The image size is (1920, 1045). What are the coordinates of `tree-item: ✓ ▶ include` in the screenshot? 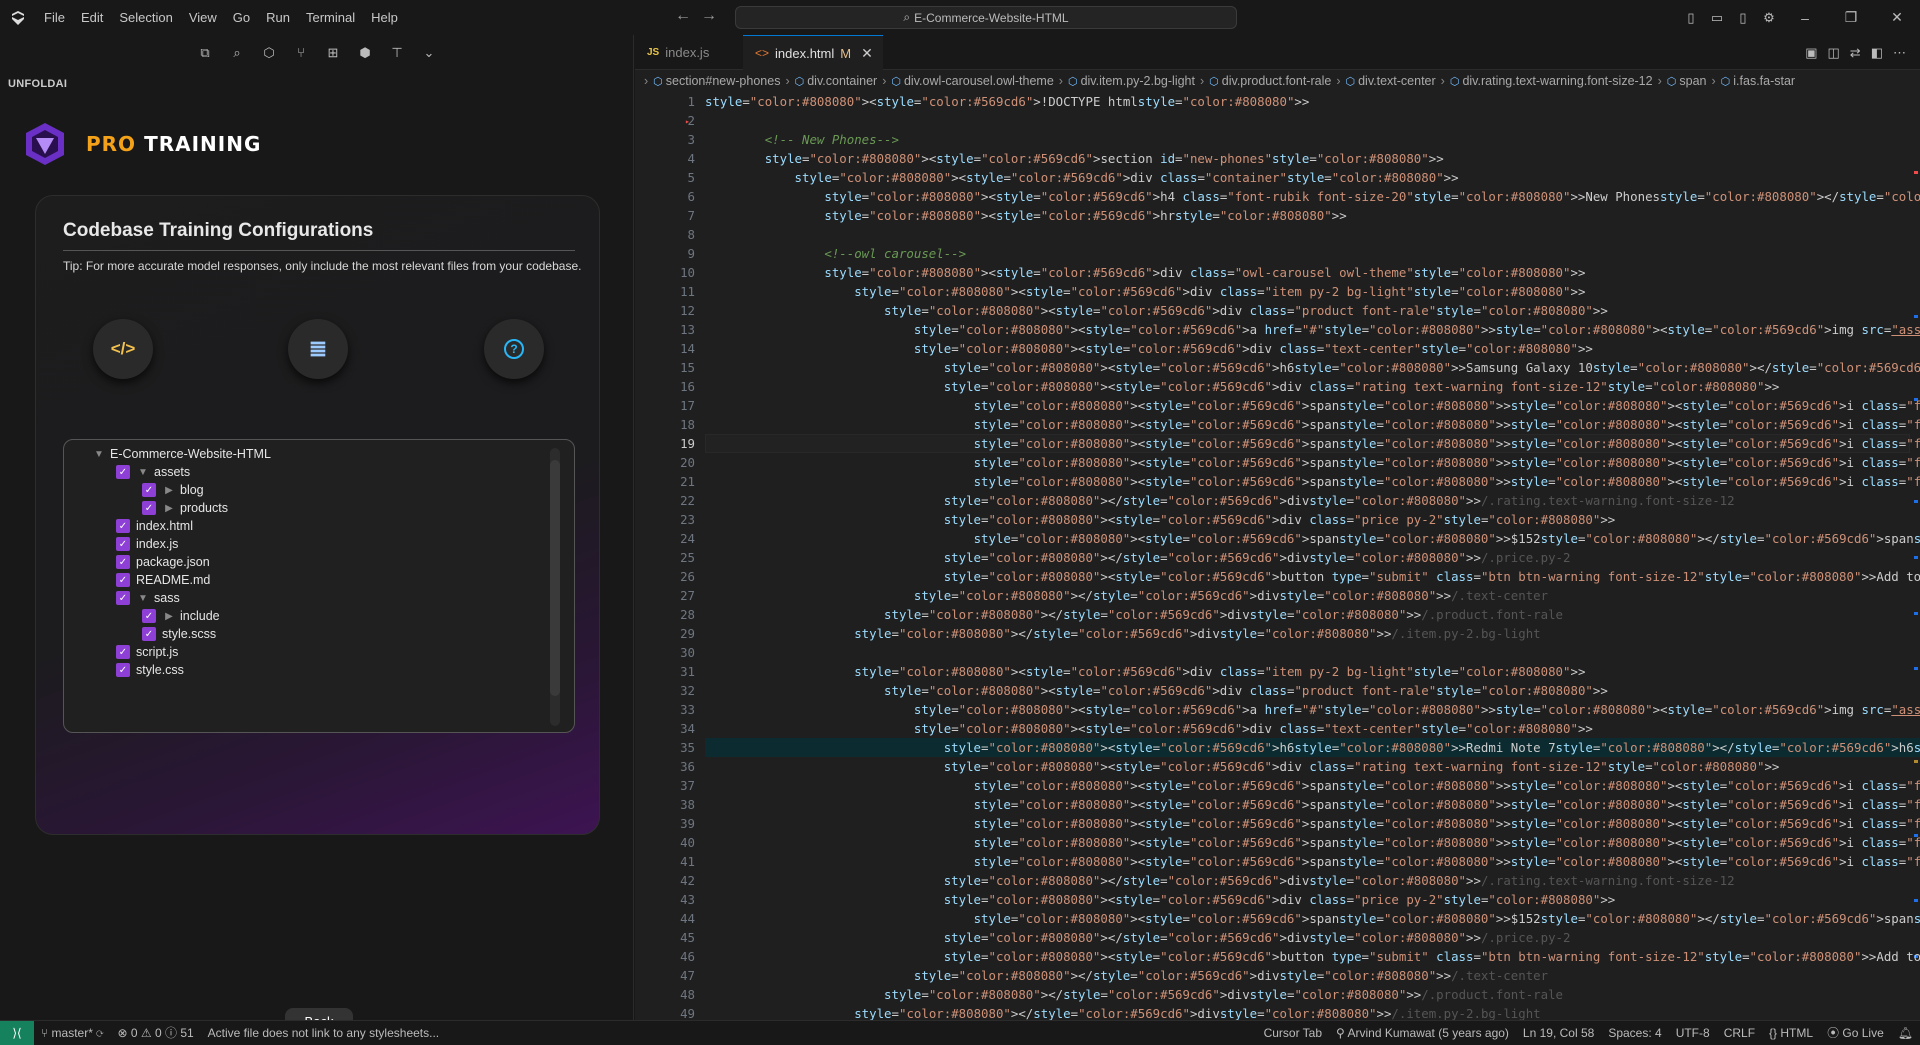 It's located at (181, 616).